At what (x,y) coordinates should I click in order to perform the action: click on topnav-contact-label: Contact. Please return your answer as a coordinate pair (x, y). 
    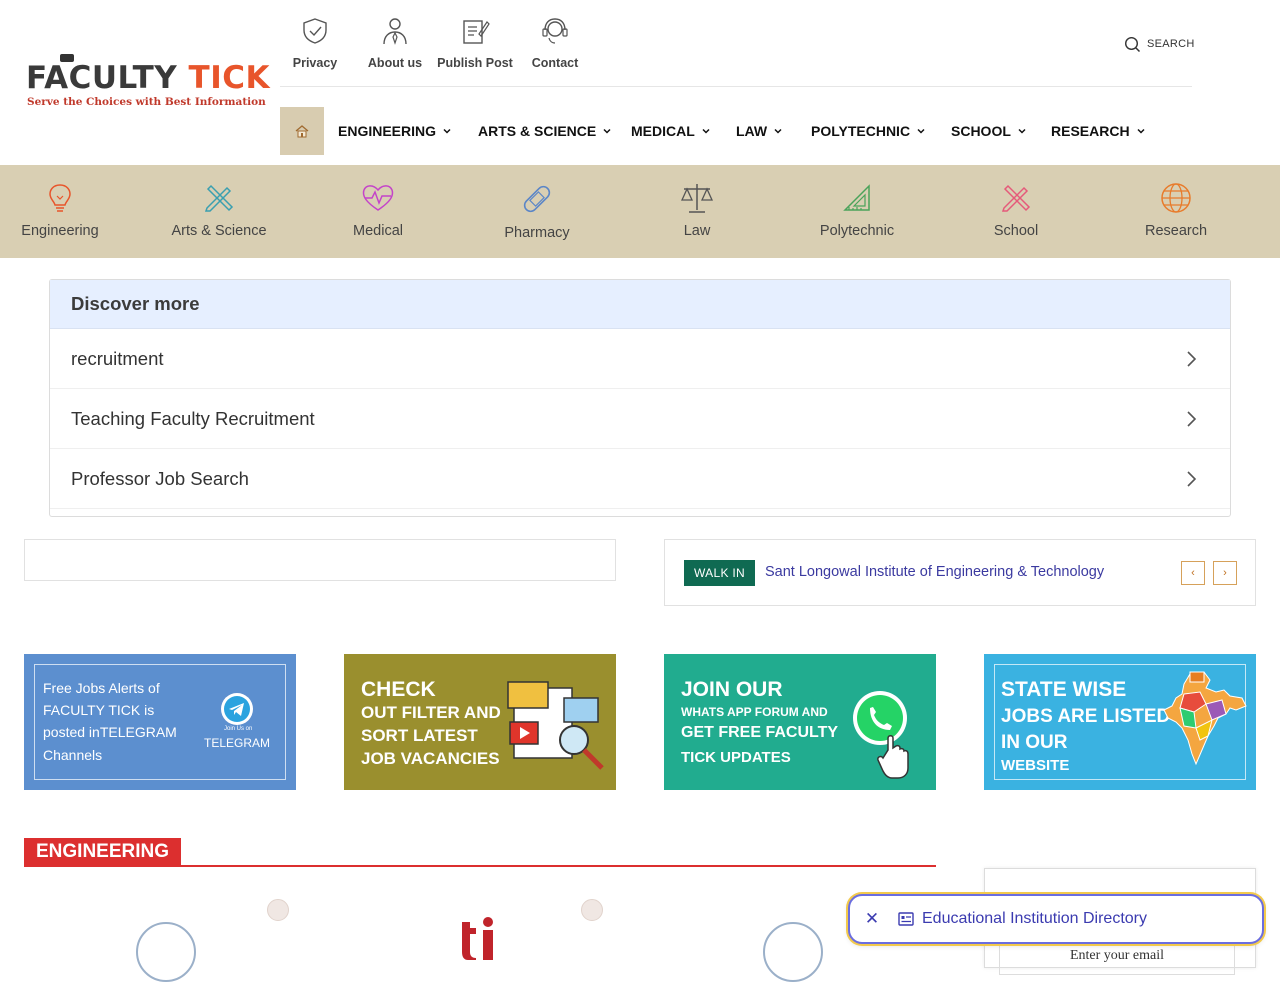
    Looking at the image, I should click on (555, 63).